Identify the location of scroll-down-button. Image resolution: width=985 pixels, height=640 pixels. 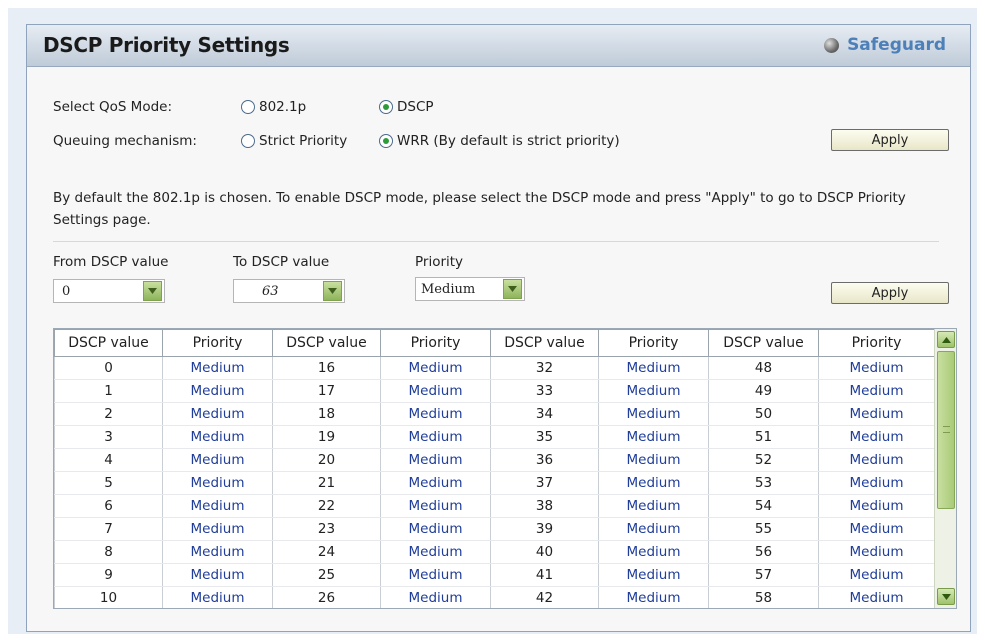
(946, 596).